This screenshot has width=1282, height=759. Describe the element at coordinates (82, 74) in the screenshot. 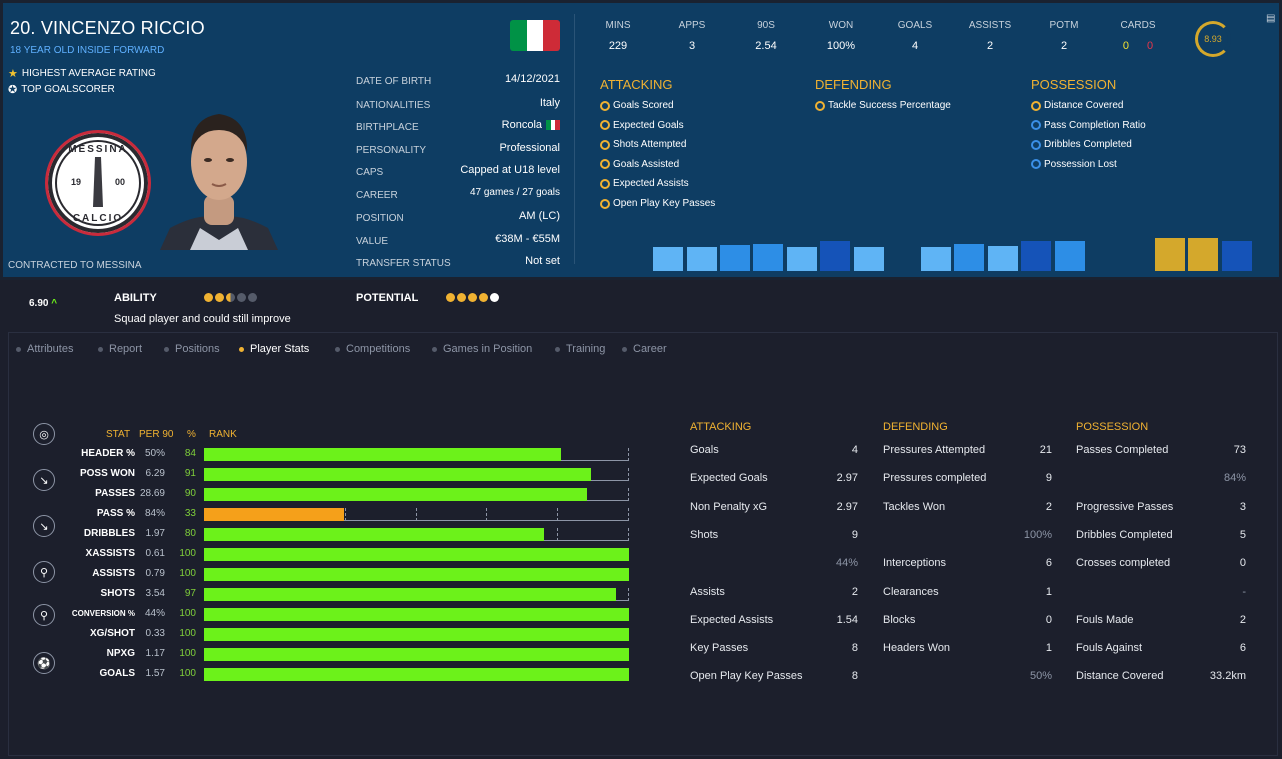

I see `accolade-rating: ★ HIGHEST AVERAGE RATING` at that location.